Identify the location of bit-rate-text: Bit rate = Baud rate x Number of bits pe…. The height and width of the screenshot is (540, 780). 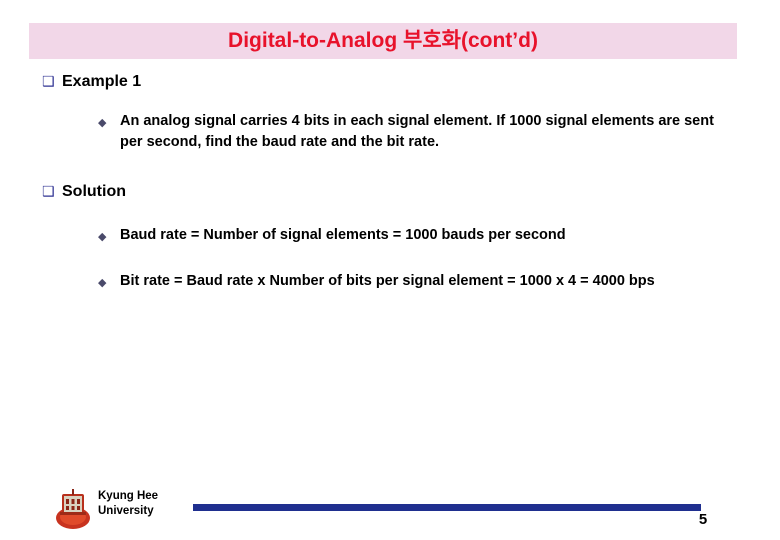
(387, 281).